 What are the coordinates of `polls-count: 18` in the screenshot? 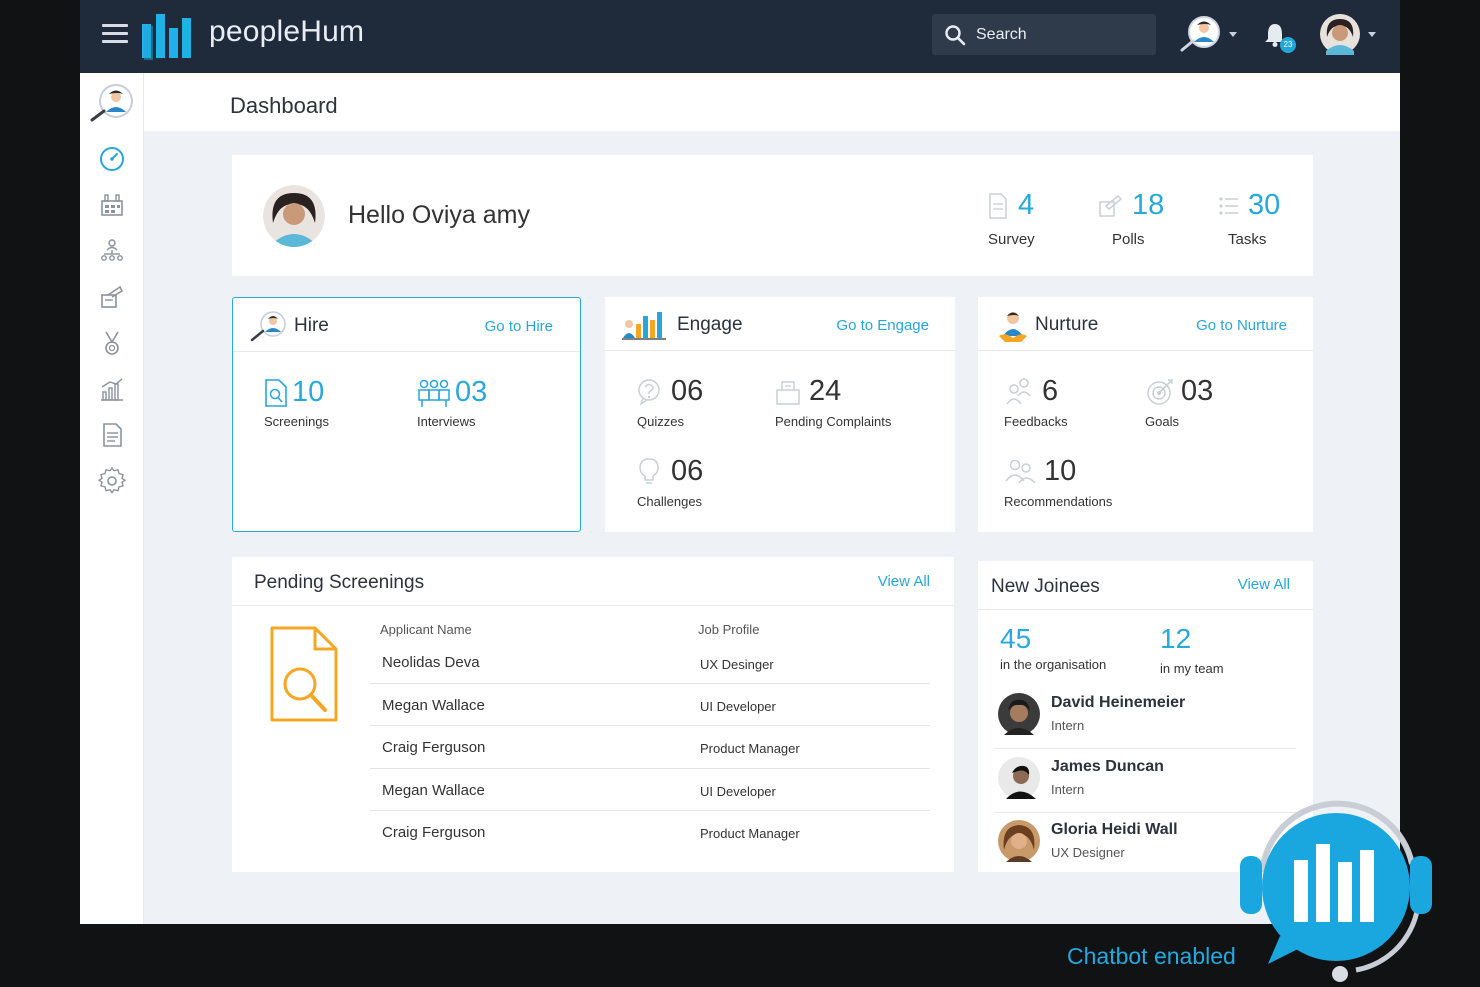 It's located at (1148, 205).